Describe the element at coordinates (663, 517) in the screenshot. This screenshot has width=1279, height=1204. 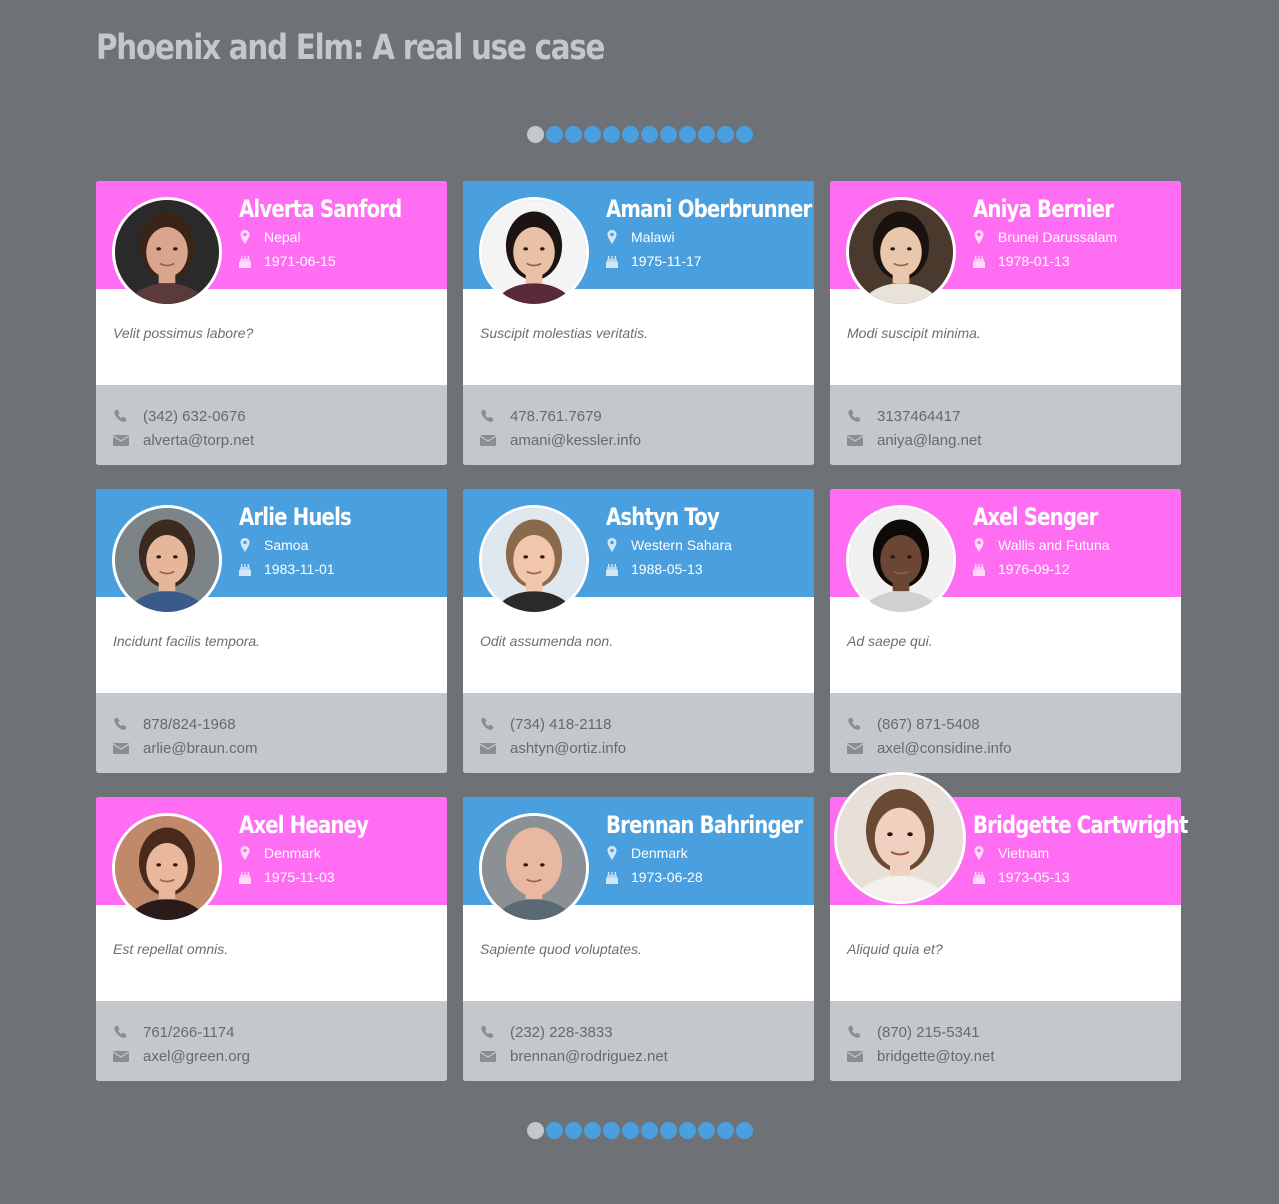
I see `contact-name: Ashtyn Toy` at that location.